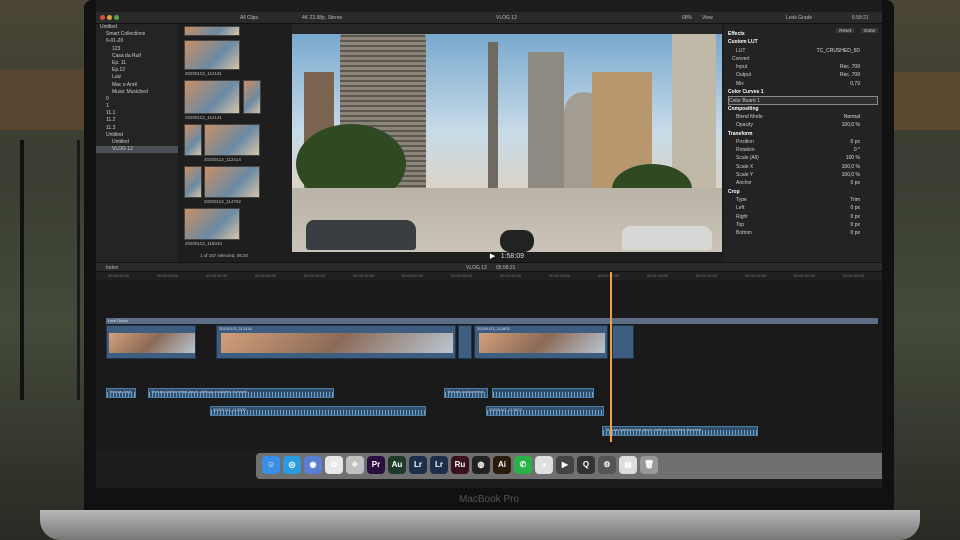 This screenshot has height=540, width=960. I want to click on library-item: Ep.12, so click(137, 70).